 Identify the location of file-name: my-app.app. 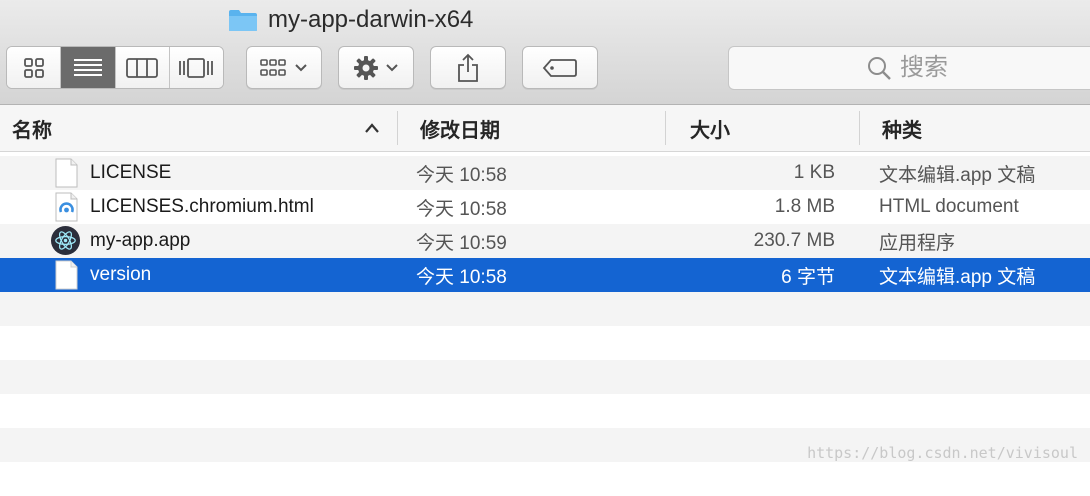
(140, 240).